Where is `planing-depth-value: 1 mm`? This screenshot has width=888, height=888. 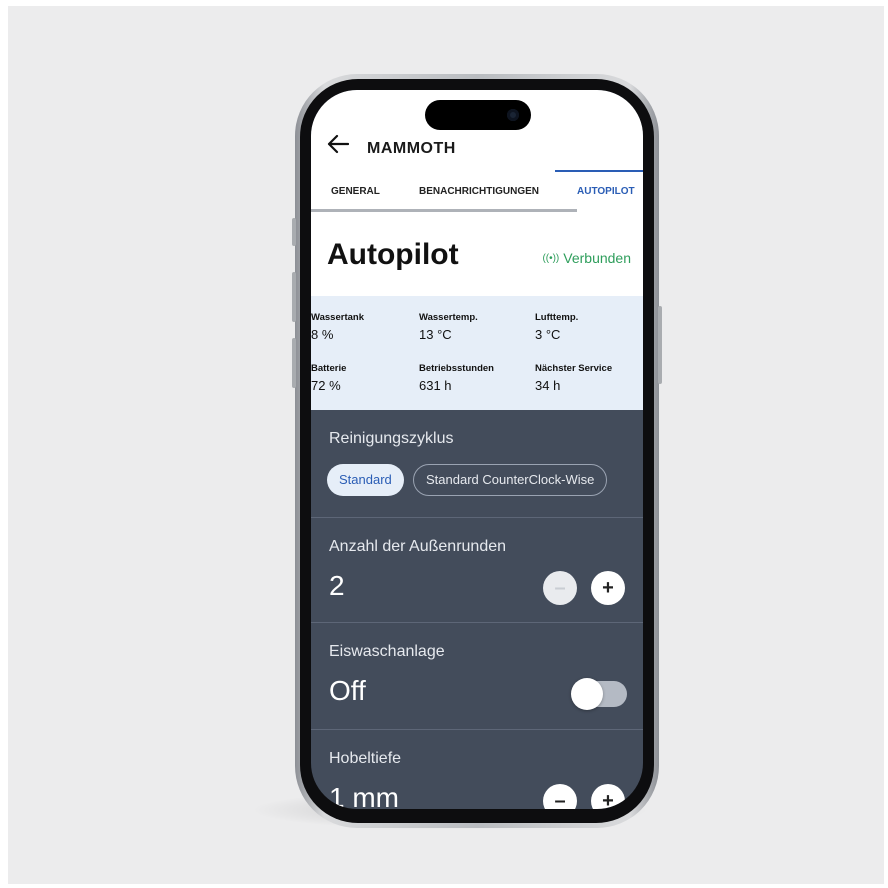 planing-depth-value: 1 mm is located at coordinates (364, 795).